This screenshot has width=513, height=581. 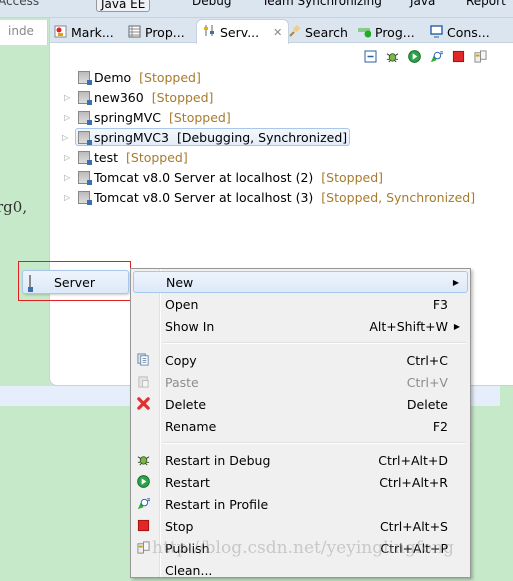 I want to click on server-name: Tomcat v8.0 Server at localhost (3), so click(x=204, y=197).